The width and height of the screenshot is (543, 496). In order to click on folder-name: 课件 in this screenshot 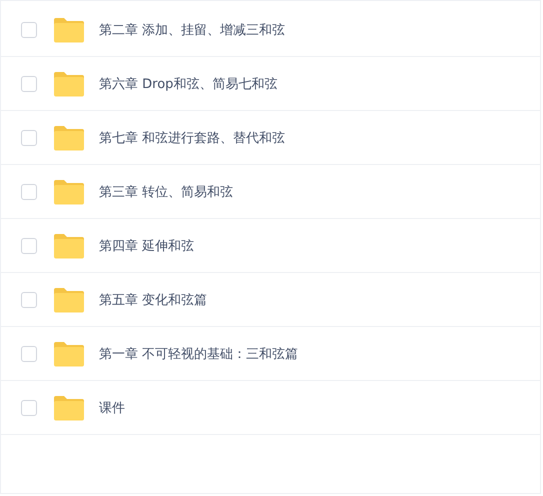, I will do `click(112, 407)`.